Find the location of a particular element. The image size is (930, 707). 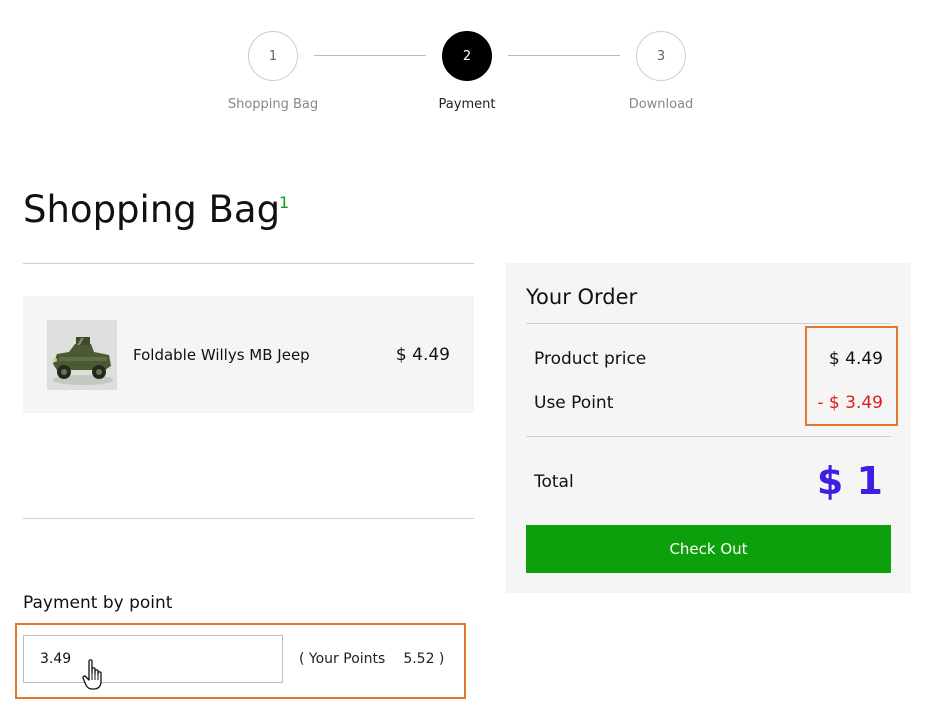

page-title: Shopping Bag is located at coordinates (152, 209).